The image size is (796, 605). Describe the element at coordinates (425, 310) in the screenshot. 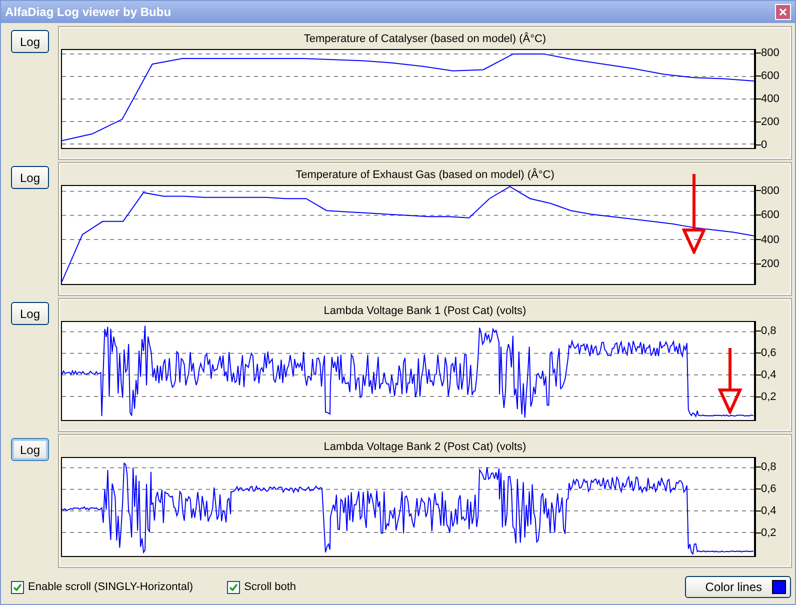

I see `chart-title: Lambda Voltage Bank 1 (Post Cat) (volts)` at that location.